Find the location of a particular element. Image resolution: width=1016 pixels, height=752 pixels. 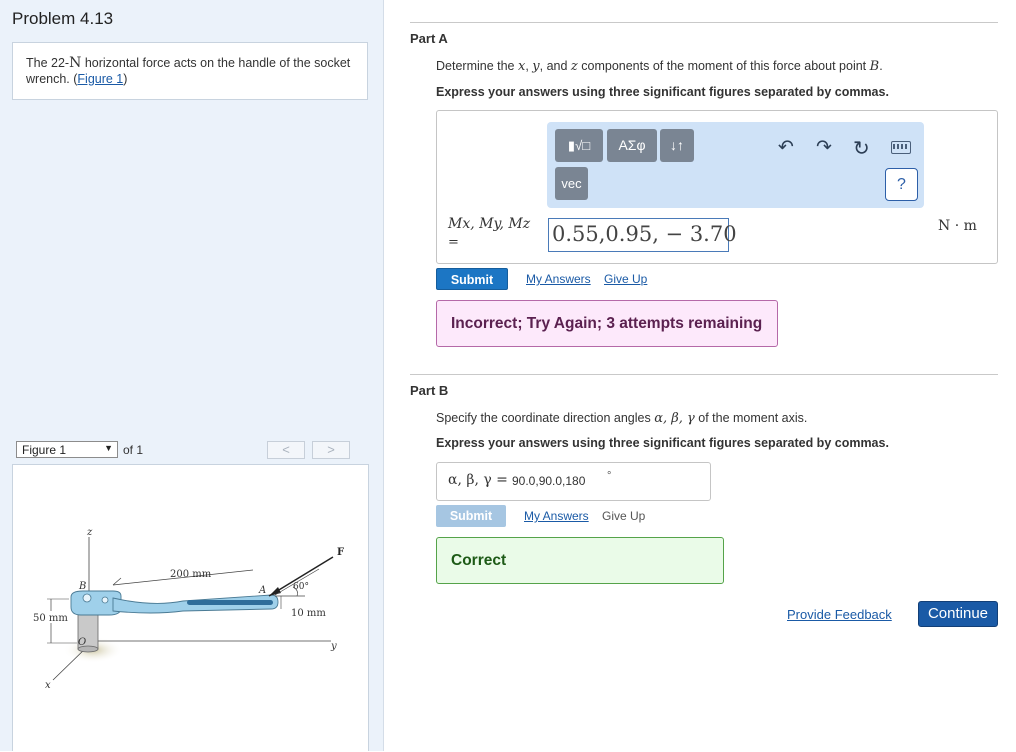

redo-icon: ↷ is located at coordinates (824, 147).